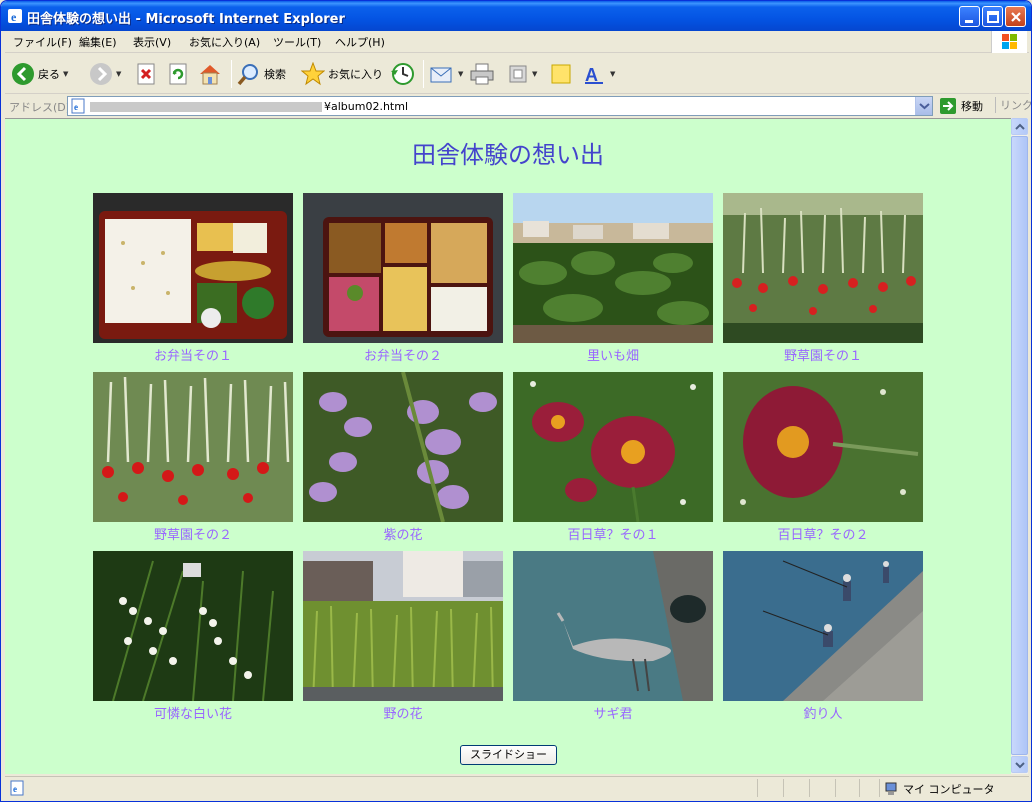 This screenshot has width=1032, height=802. Describe the element at coordinates (355, 74) in the screenshot. I see `favorites-label: お気に入り` at that location.